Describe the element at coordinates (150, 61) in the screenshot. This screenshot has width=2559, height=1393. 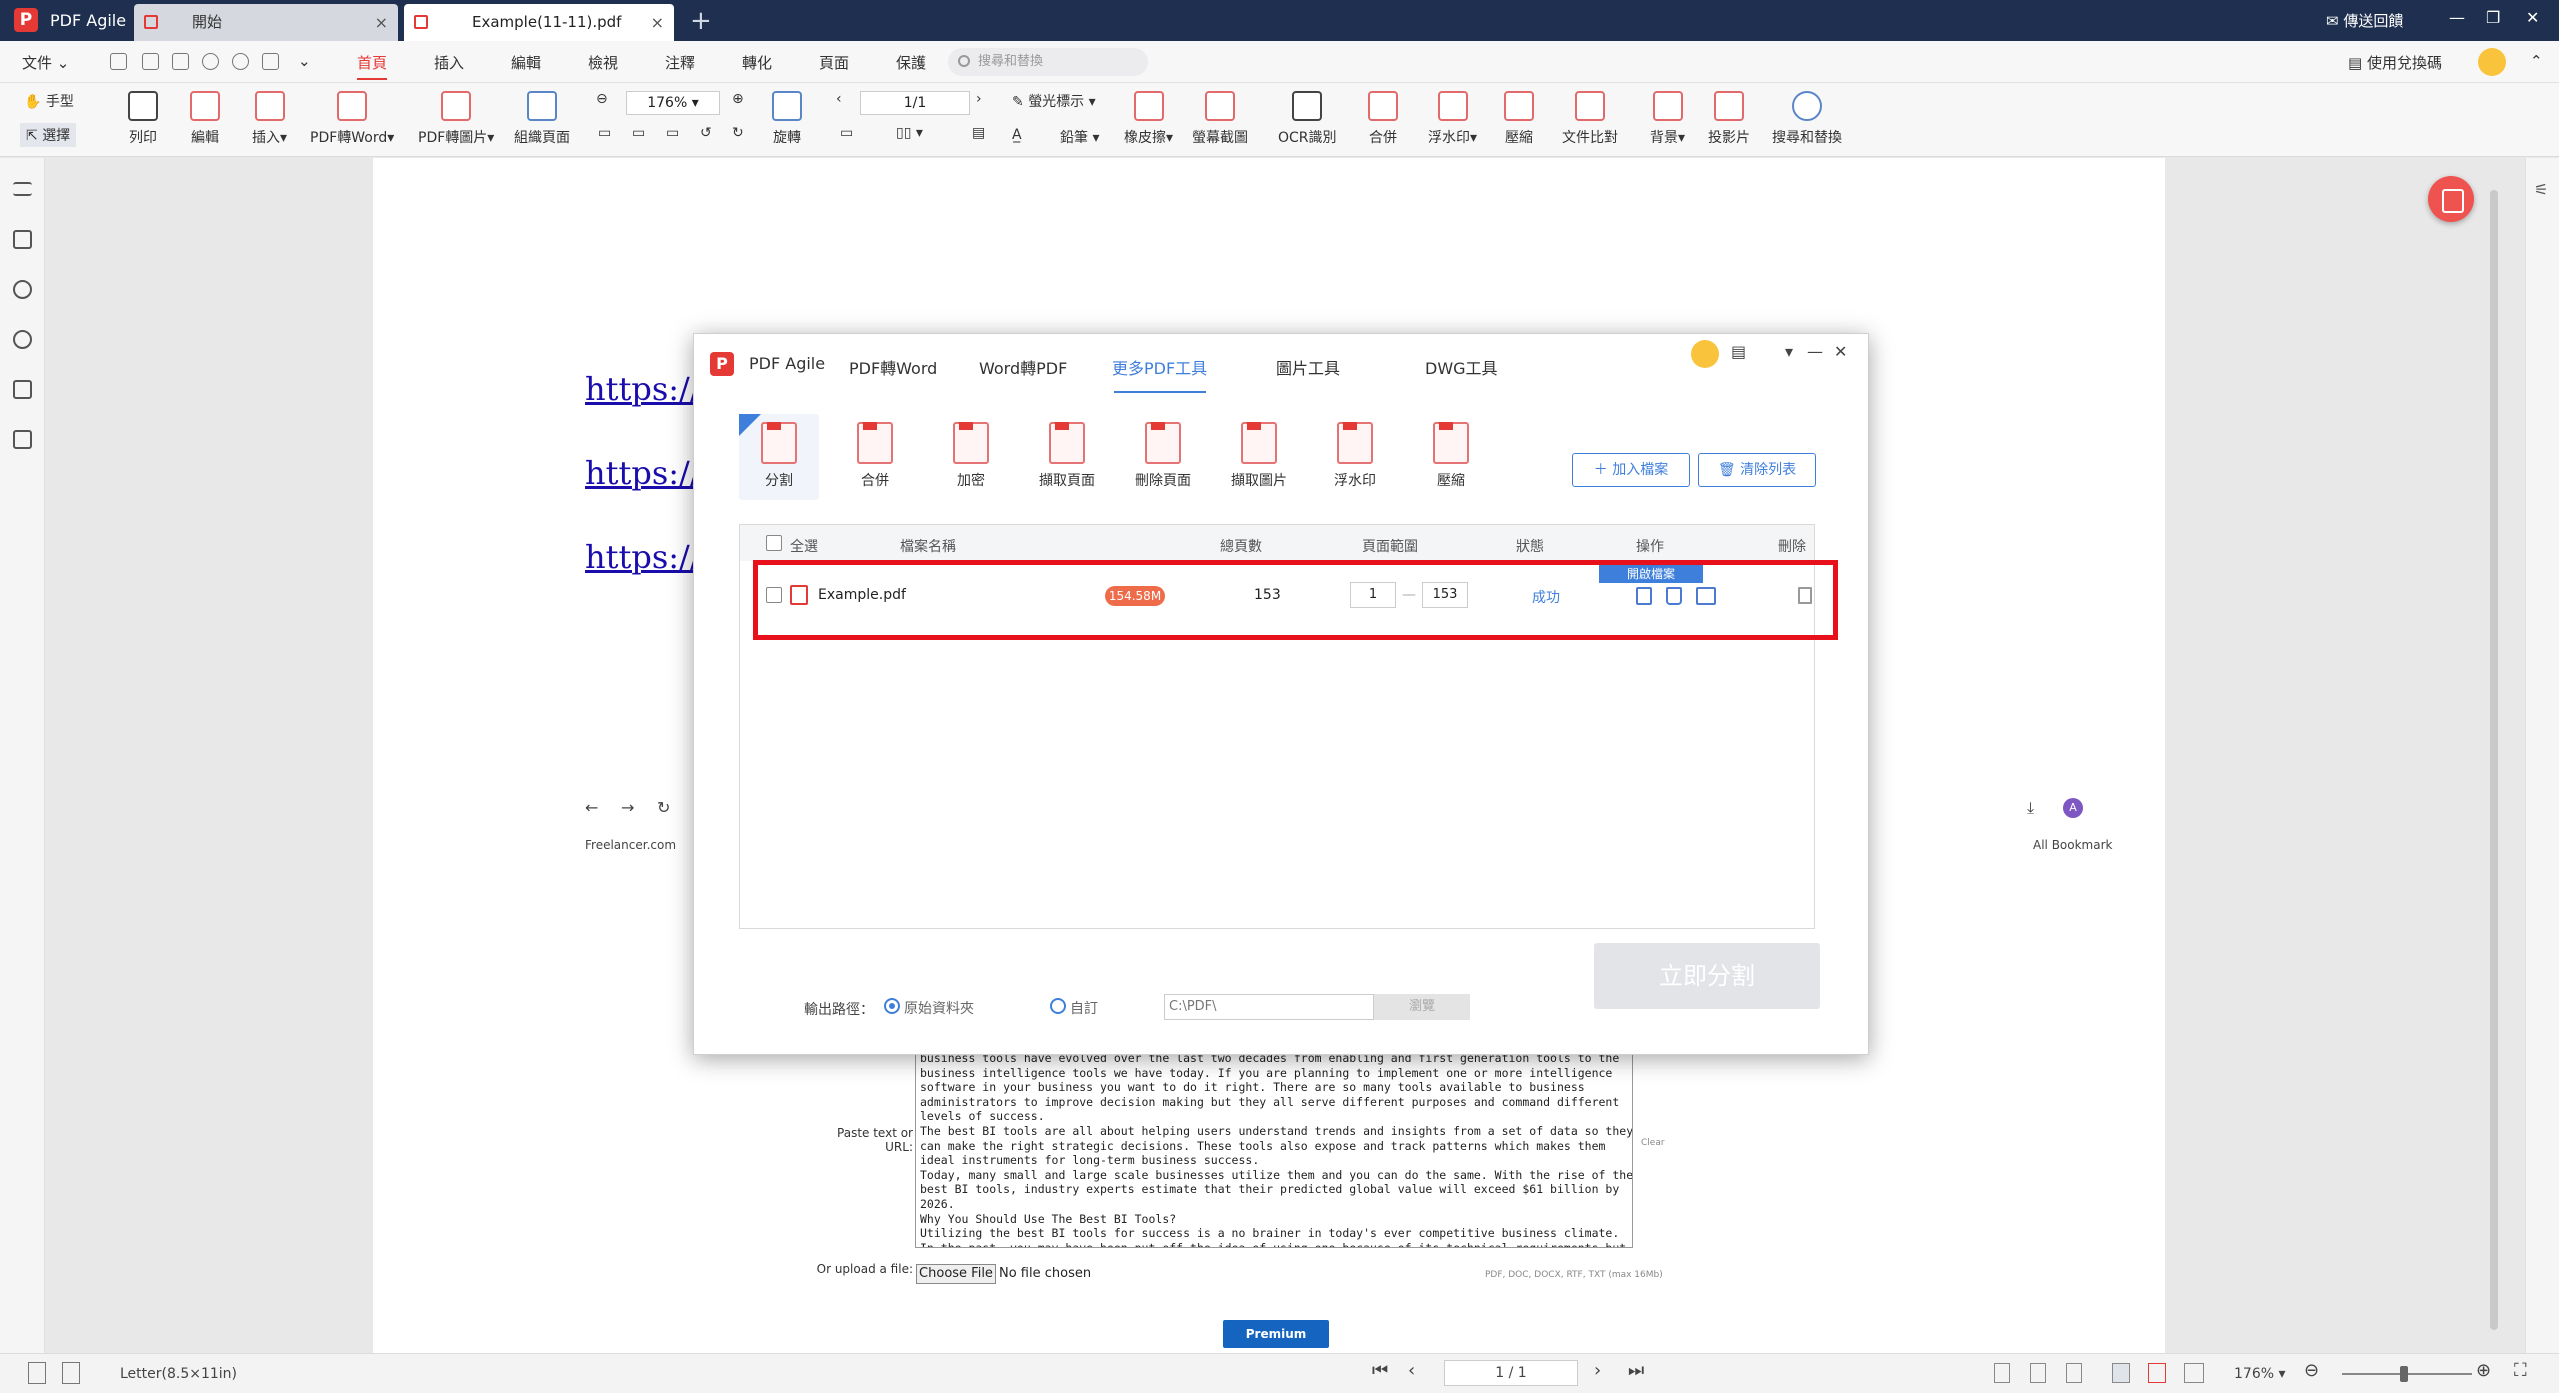
I see `save-icon` at that location.